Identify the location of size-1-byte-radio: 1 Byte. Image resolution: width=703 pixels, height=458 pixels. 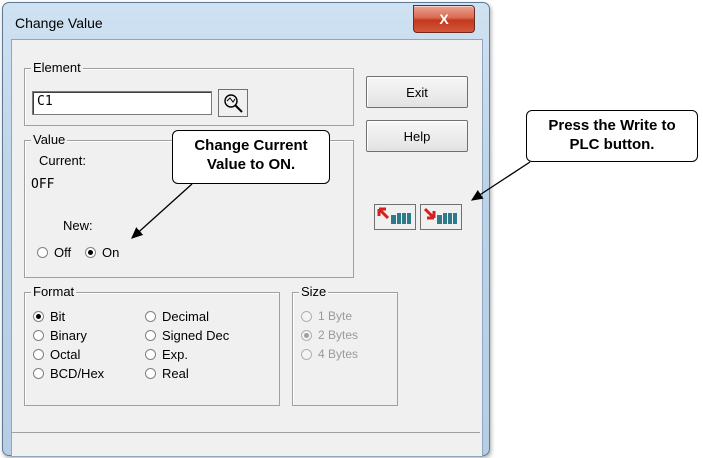
(326, 316).